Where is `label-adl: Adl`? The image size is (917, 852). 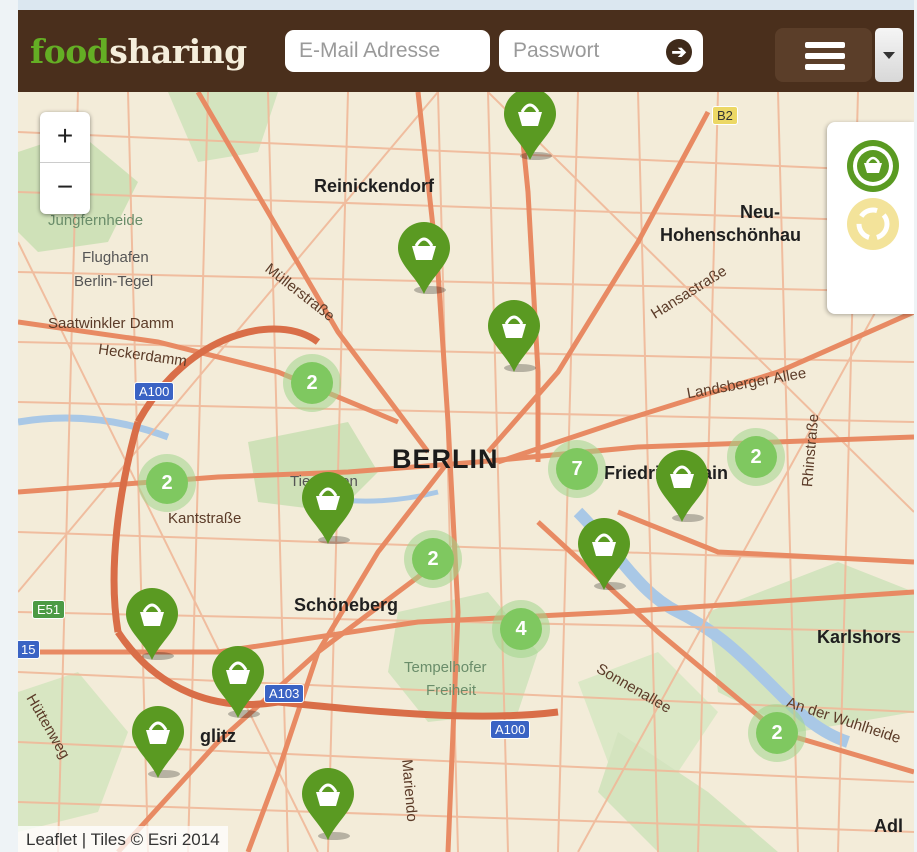
label-adl: Adl is located at coordinates (888, 826).